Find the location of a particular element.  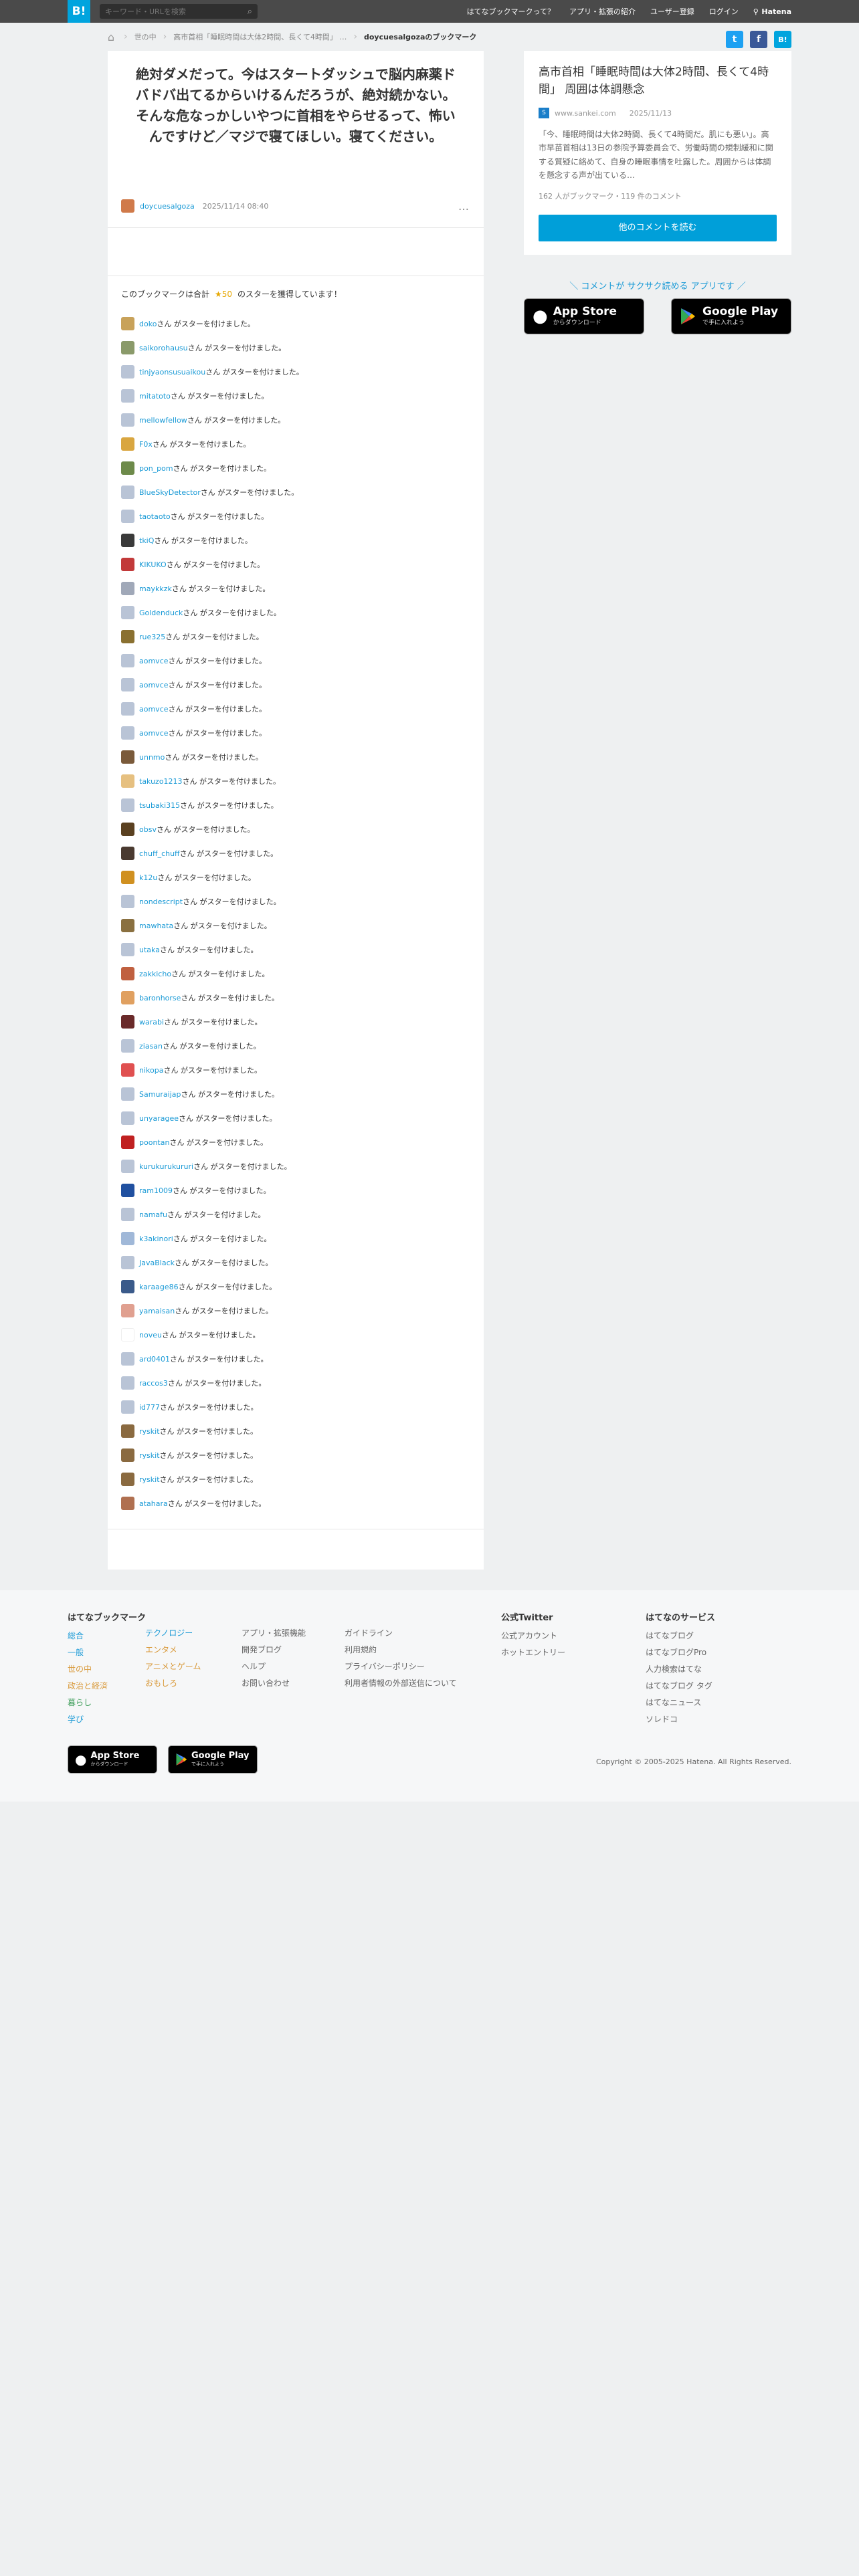

star-user-name: mellowfellow is located at coordinates (163, 420).